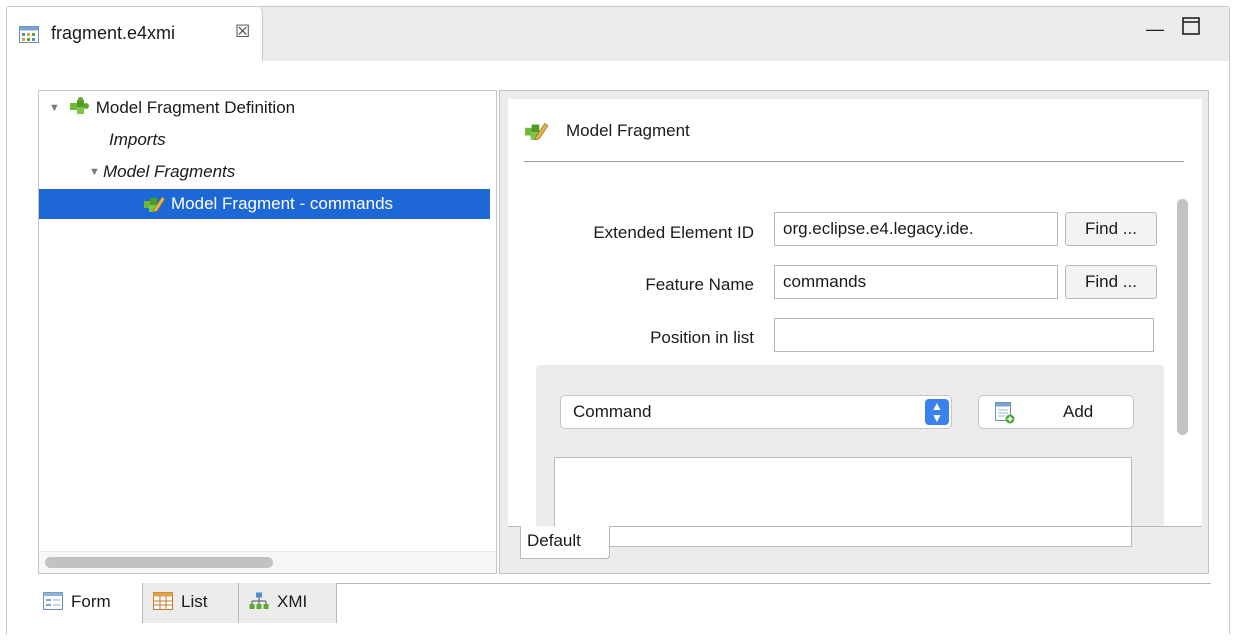  Describe the element at coordinates (699, 284) in the screenshot. I see `feature-name-label: Feature Name` at that location.